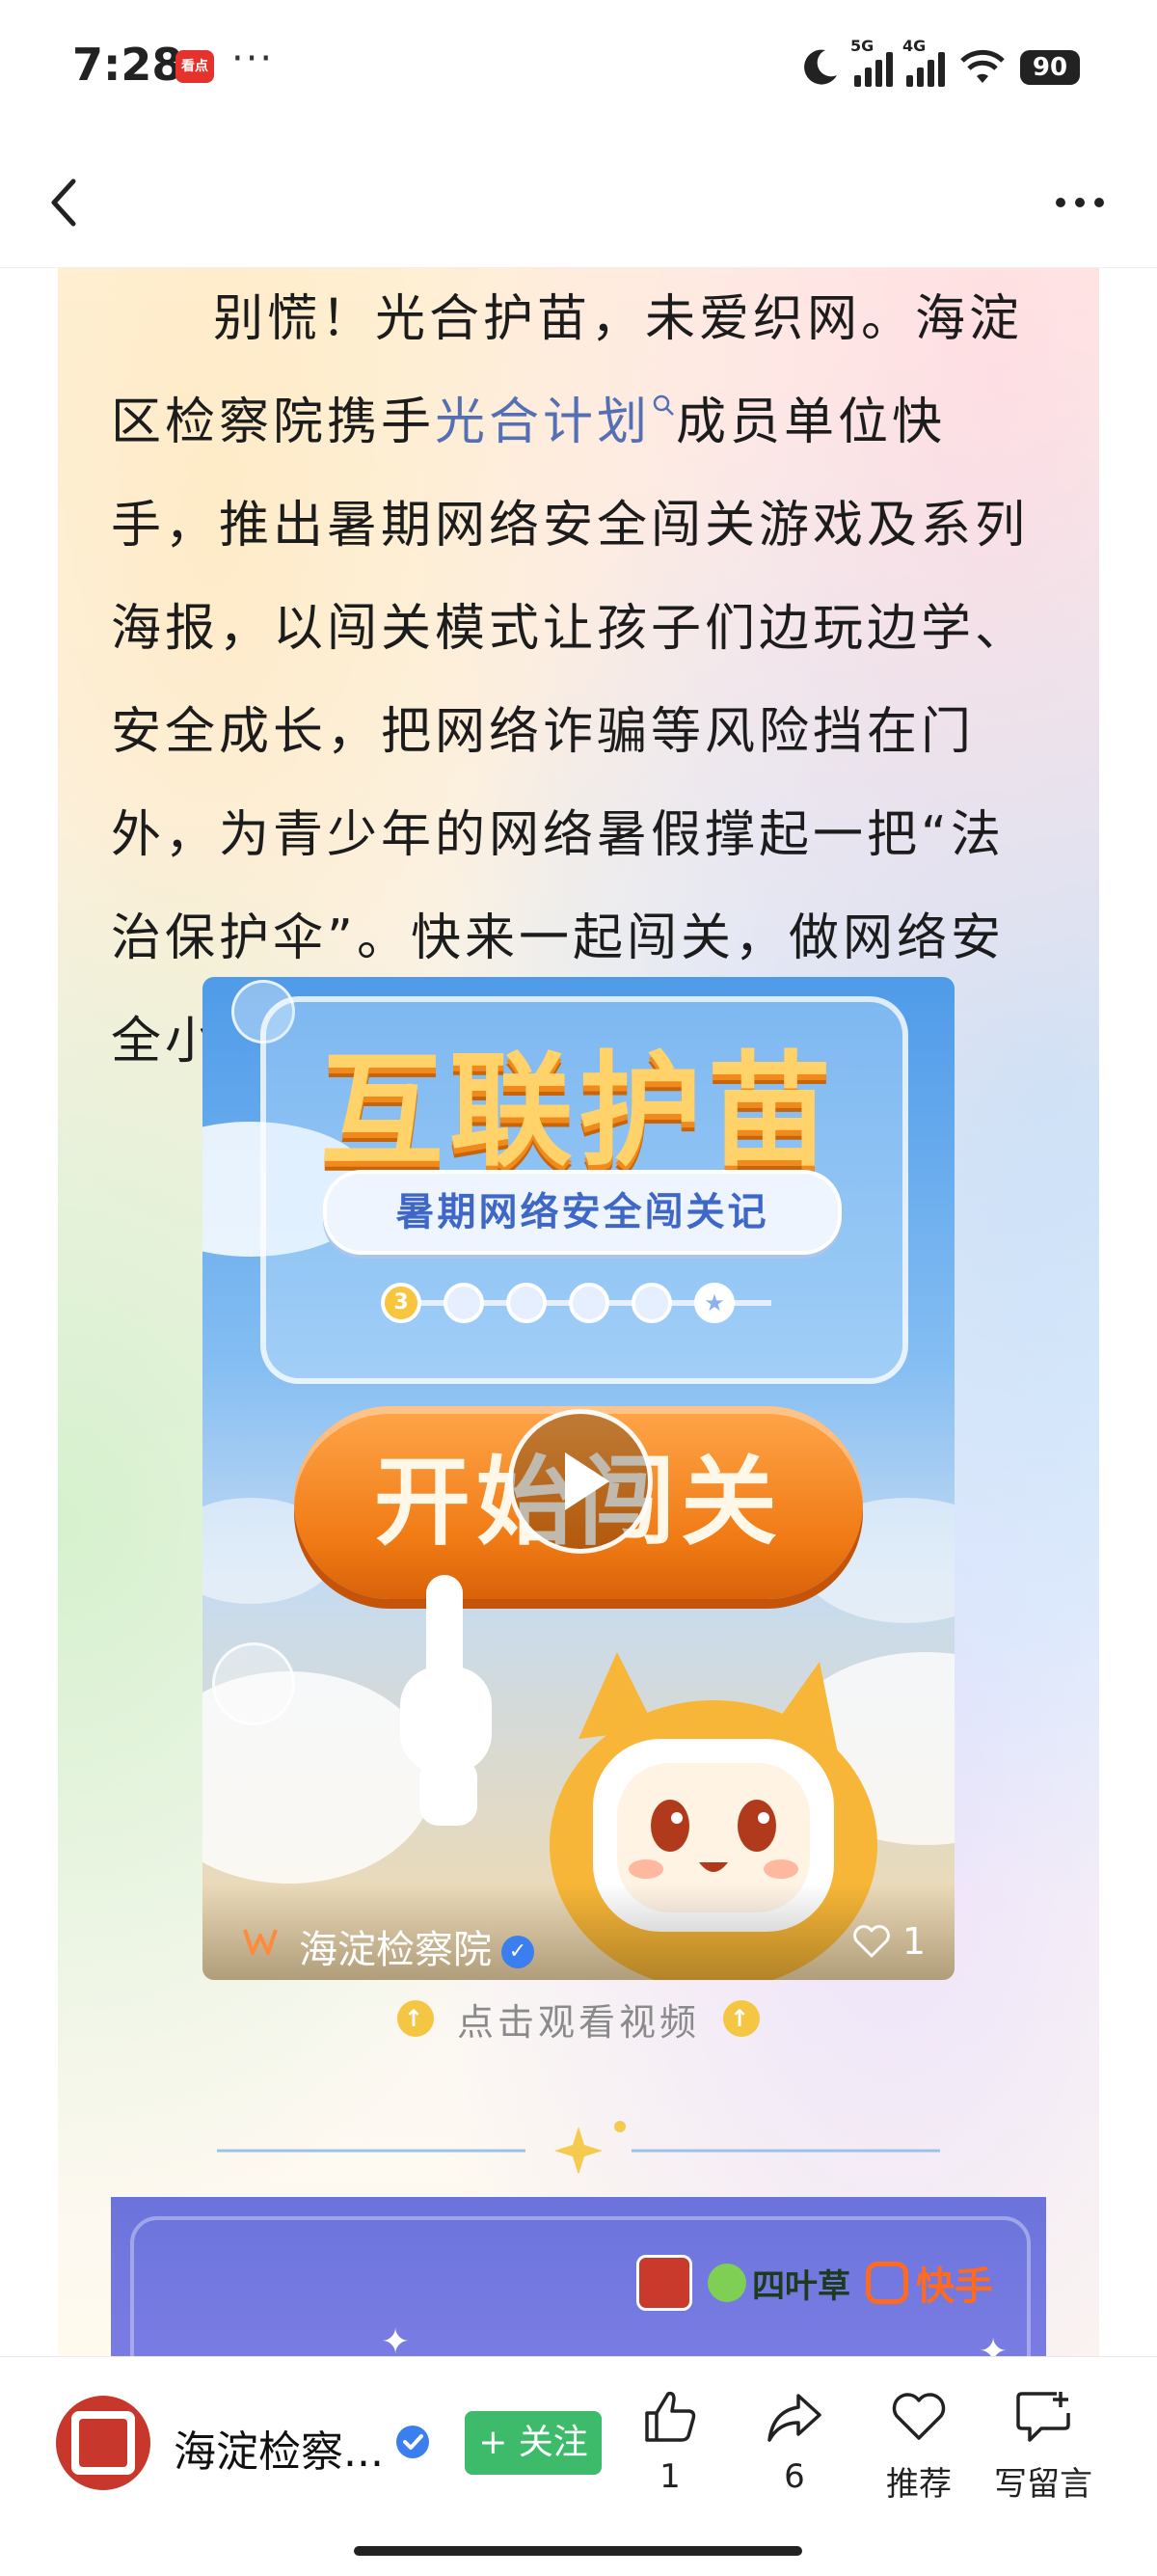  I want to click on partner-logos: 四叶草 快手, so click(814, 2283).